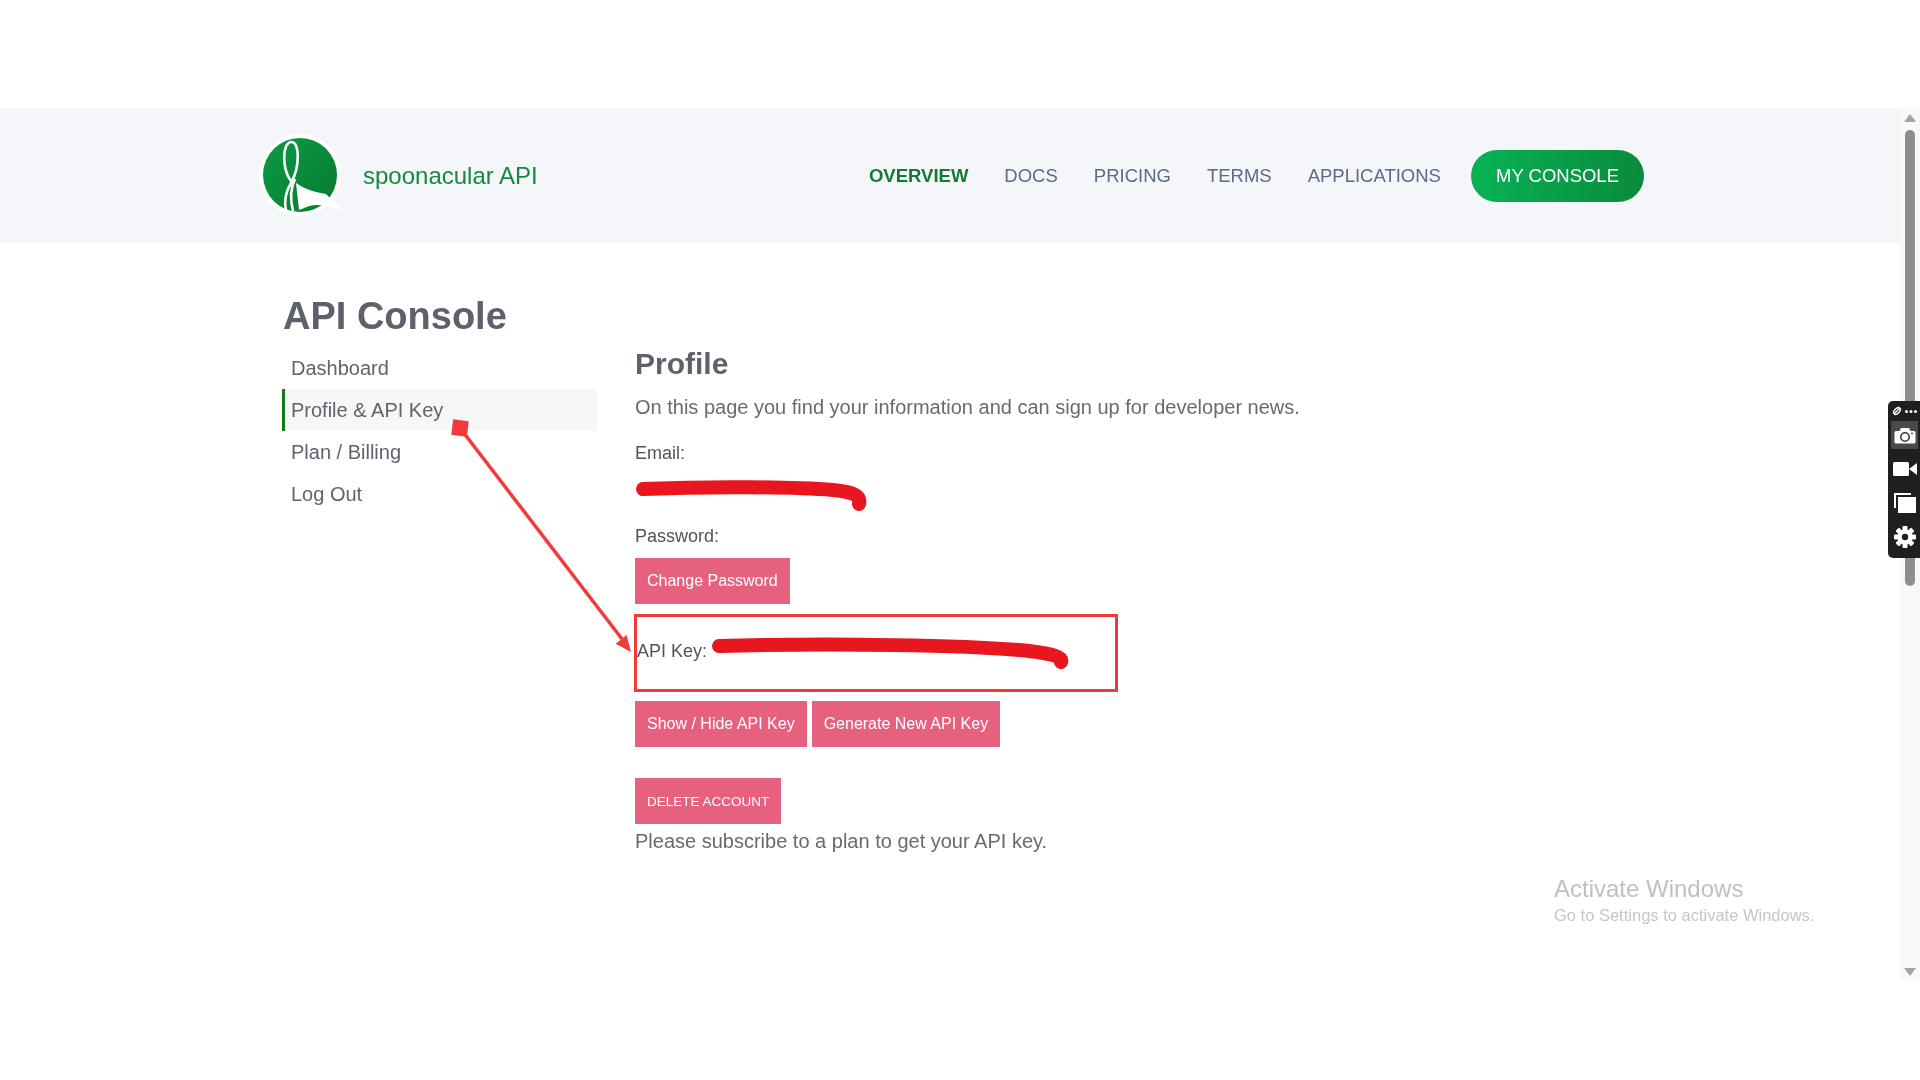 The height and width of the screenshot is (1080, 1920). I want to click on brand-name: spoonacular API, so click(450, 175).